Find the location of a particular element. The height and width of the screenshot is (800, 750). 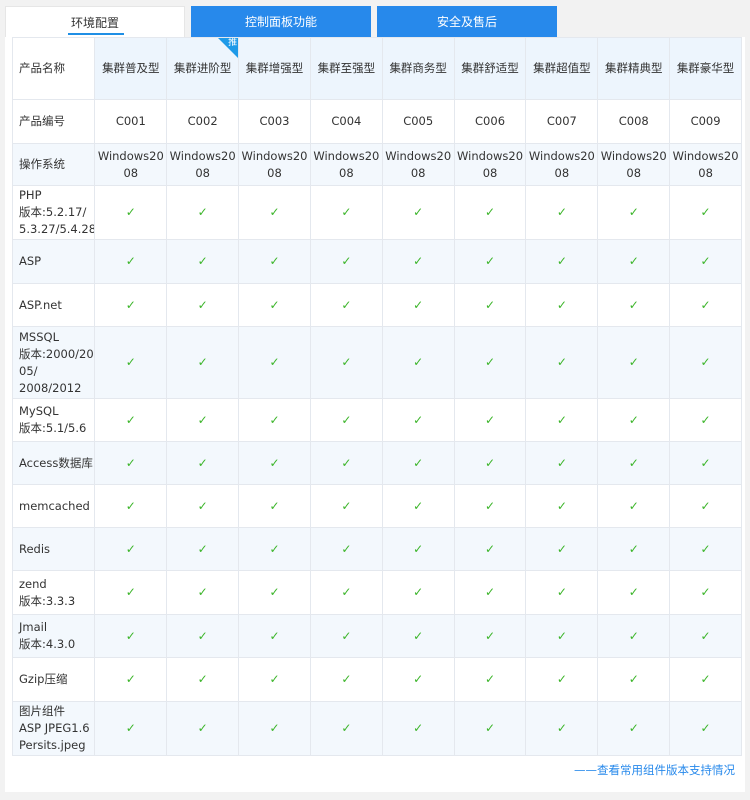

feature-label-line: 版本:2000/20 is located at coordinates (56, 353).